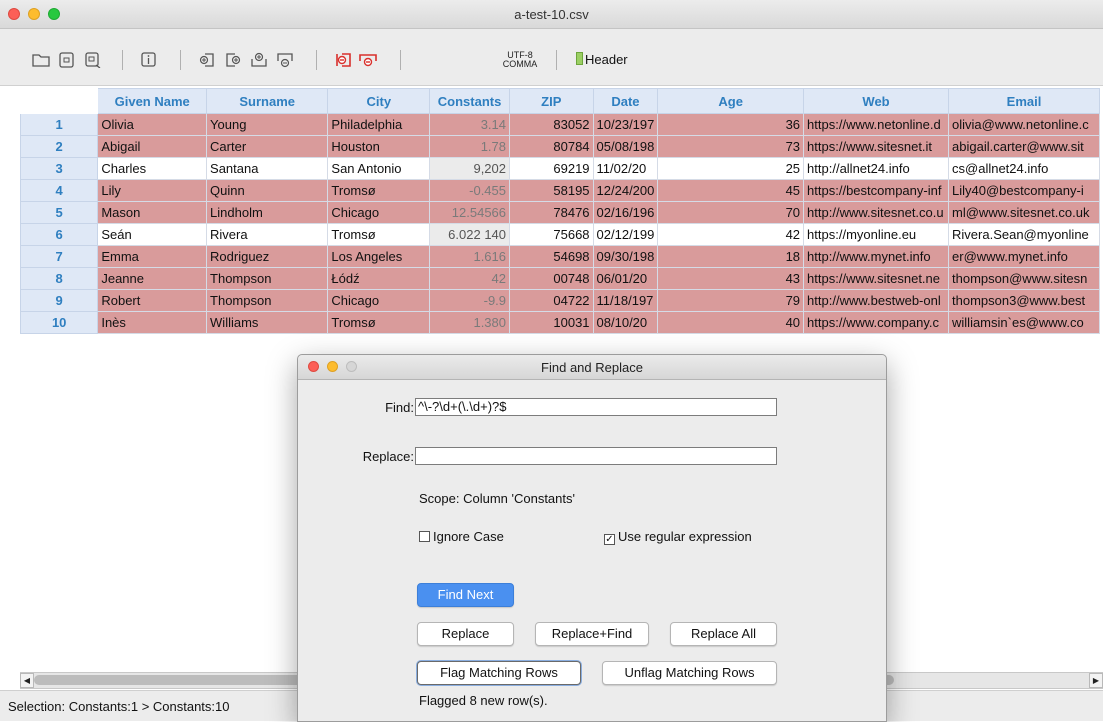 This screenshot has height=722, width=1103. Describe the element at coordinates (1024, 212) in the screenshot. I see `cell-email: ml@www.sitesnet.co.uk` at that location.